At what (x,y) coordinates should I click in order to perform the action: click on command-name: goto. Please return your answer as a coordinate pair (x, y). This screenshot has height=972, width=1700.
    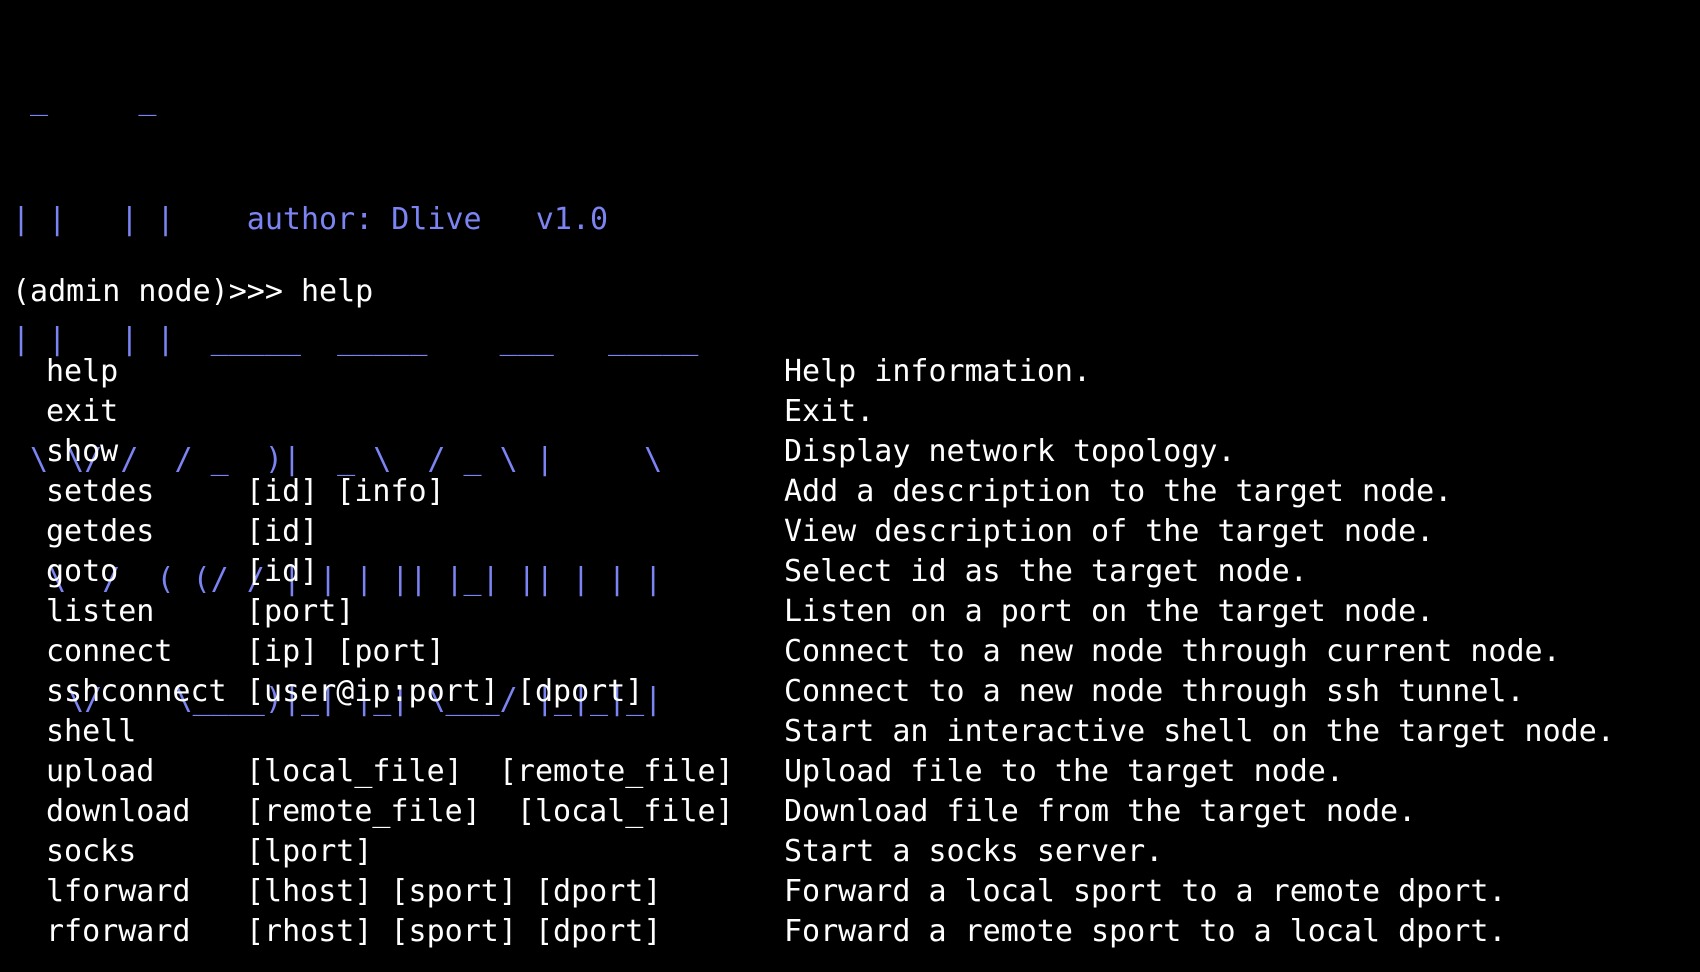
    Looking at the image, I should click on (82, 571).